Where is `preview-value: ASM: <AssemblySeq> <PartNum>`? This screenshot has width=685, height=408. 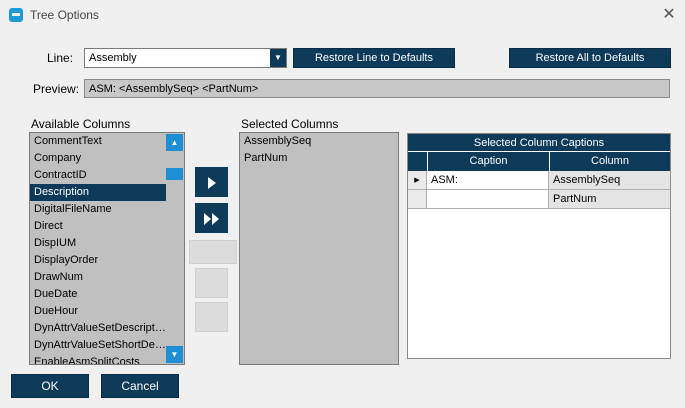 preview-value: ASM: <AssemblySeq> <PartNum> is located at coordinates (174, 89).